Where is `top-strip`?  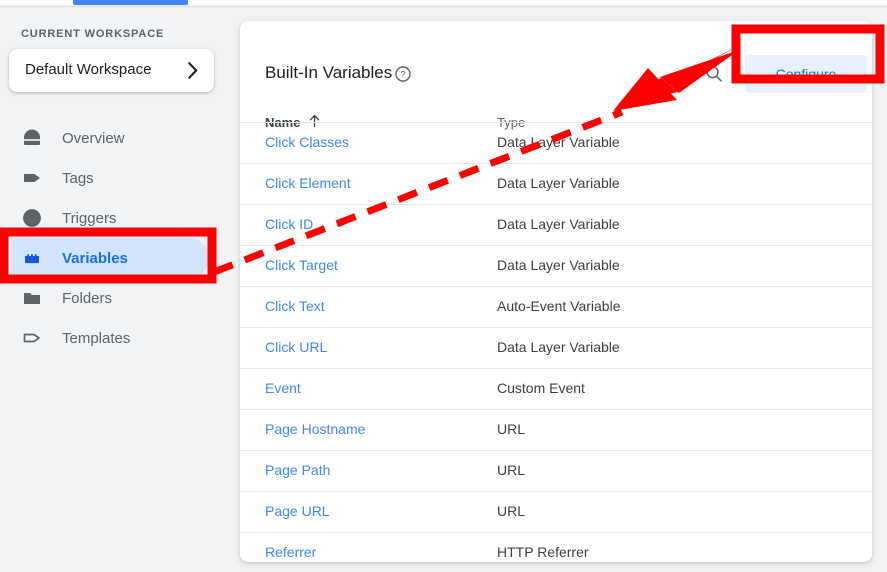
top-strip is located at coordinates (443, 4).